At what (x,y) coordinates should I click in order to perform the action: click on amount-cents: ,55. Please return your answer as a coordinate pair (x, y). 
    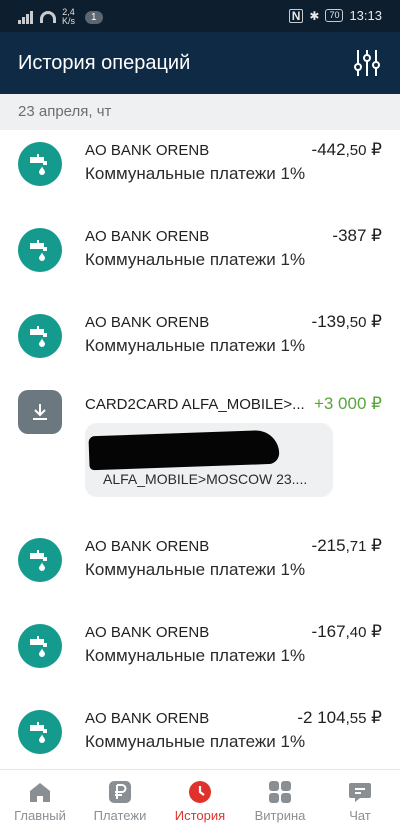
    Looking at the image, I should click on (356, 718).